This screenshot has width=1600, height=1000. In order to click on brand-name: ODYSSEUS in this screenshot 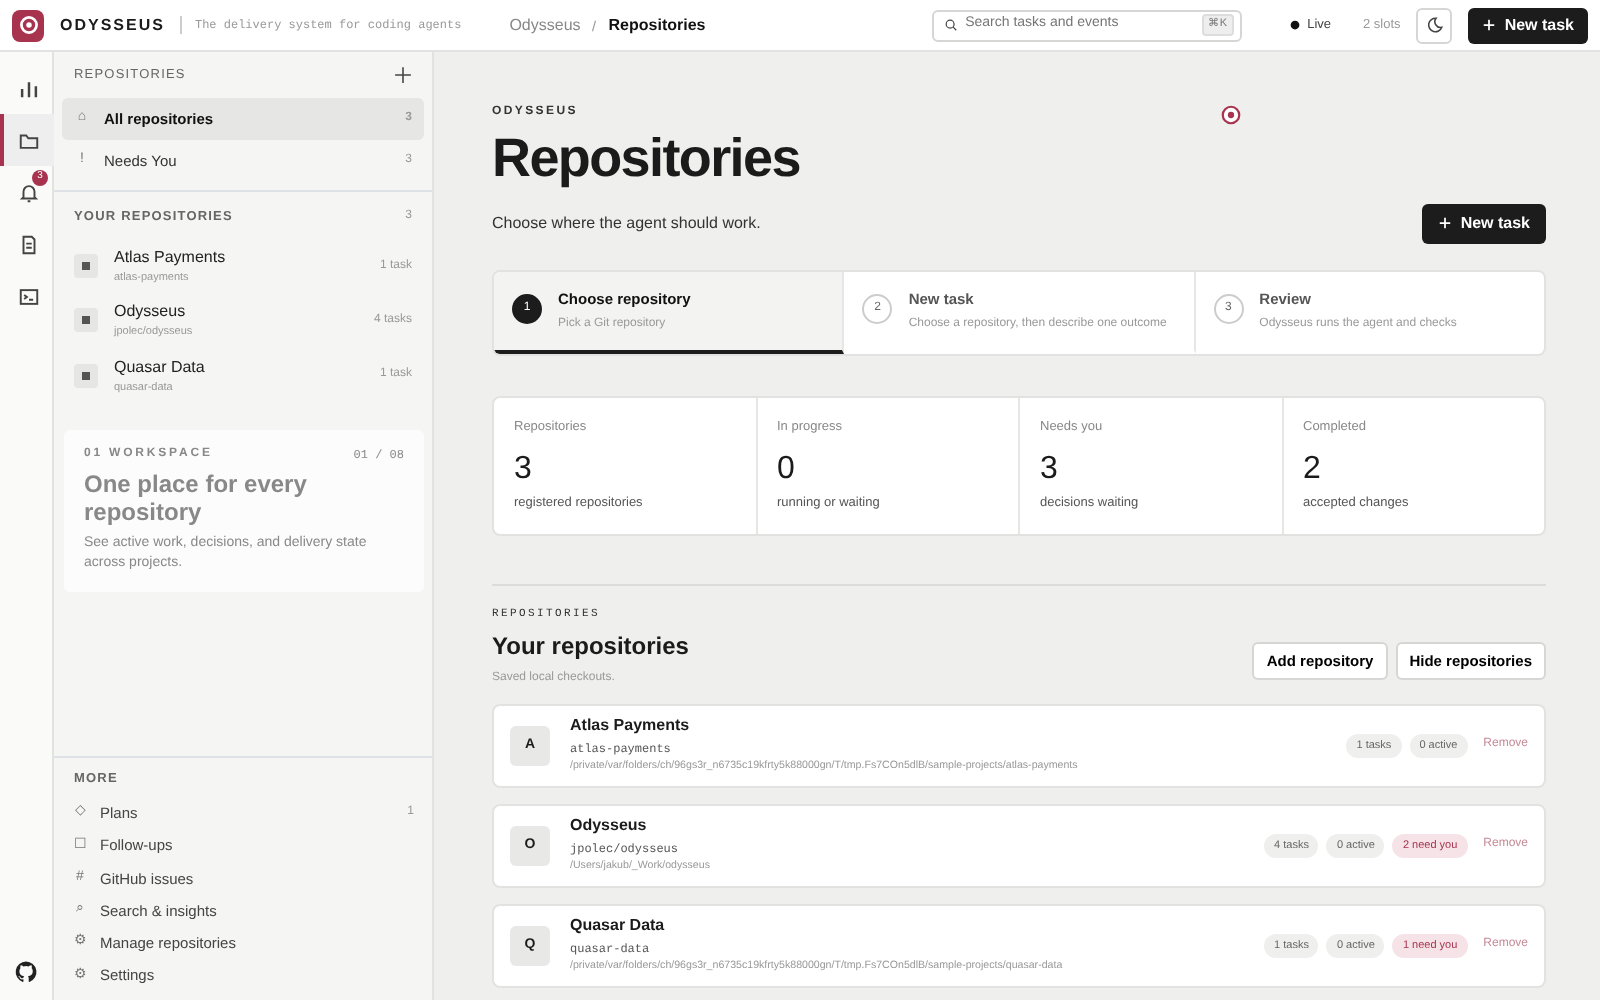, I will do `click(112, 25)`.